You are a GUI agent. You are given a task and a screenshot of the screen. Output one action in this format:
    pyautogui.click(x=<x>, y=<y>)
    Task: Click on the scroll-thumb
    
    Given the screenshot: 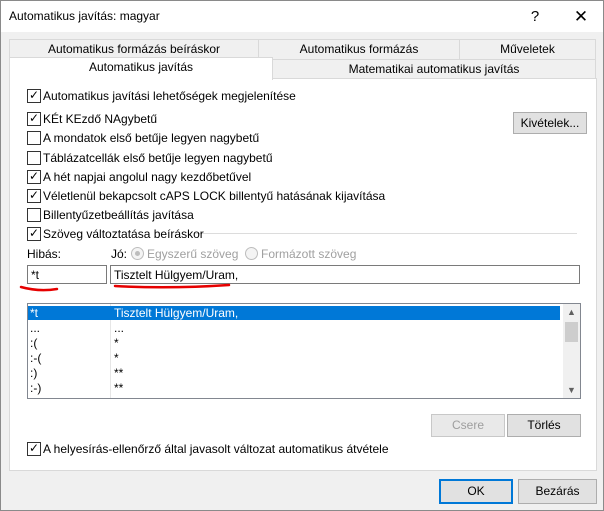 What is the action you would take?
    pyautogui.click(x=571, y=332)
    